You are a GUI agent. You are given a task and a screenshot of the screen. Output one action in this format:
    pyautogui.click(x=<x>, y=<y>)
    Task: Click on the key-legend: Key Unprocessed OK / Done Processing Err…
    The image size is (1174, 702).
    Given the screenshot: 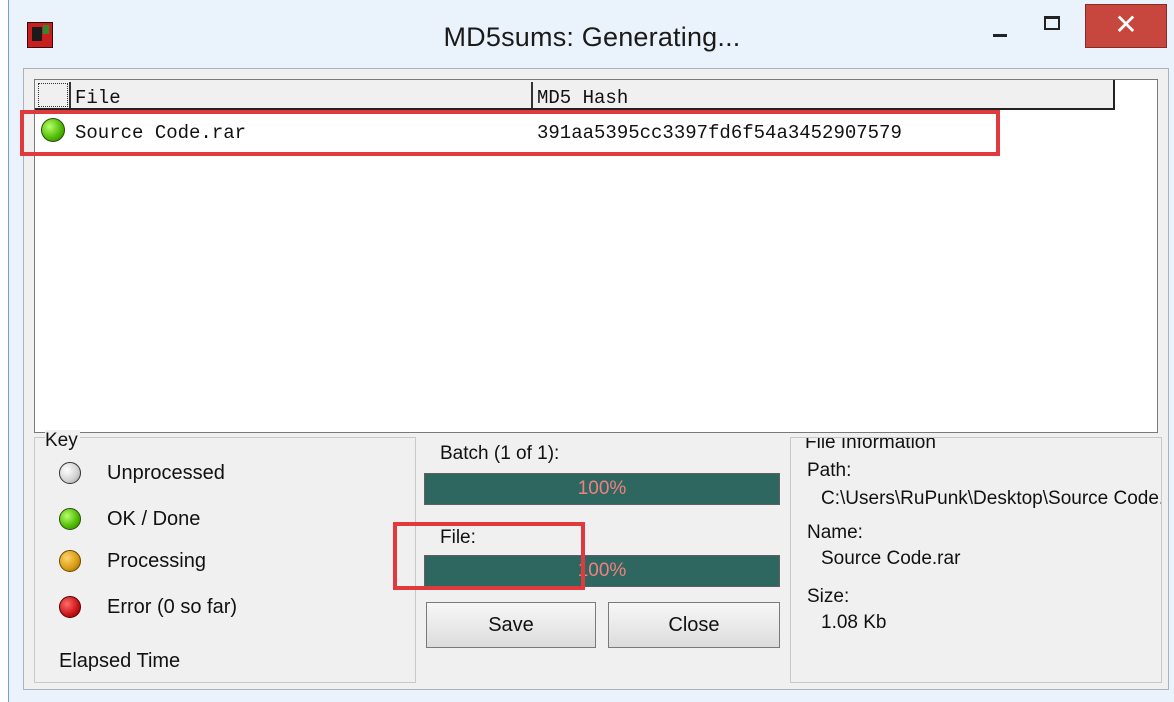 What is the action you would take?
    pyautogui.click(x=225, y=556)
    